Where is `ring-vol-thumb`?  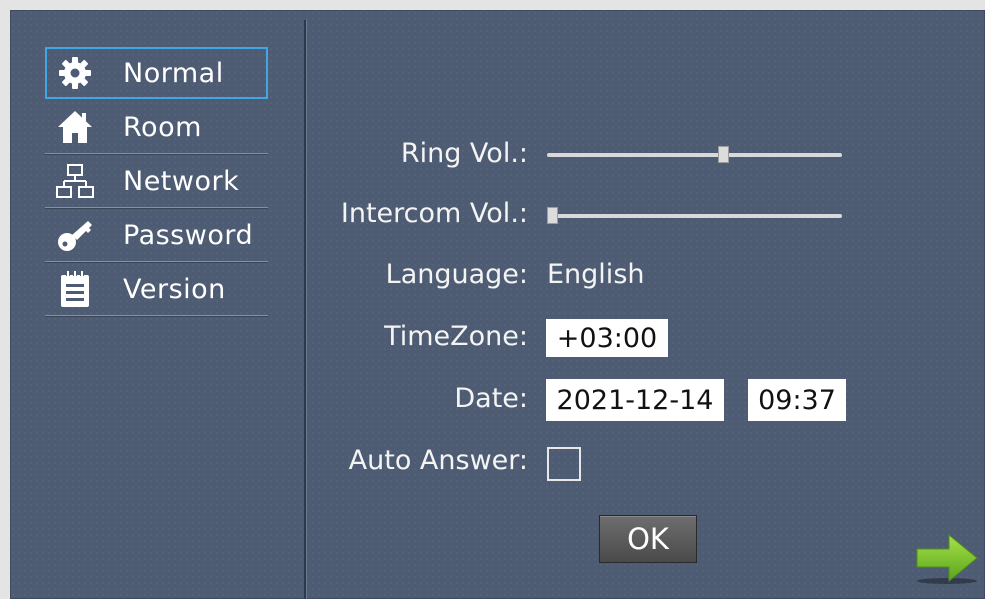
ring-vol-thumb is located at coordinates (723, 154).